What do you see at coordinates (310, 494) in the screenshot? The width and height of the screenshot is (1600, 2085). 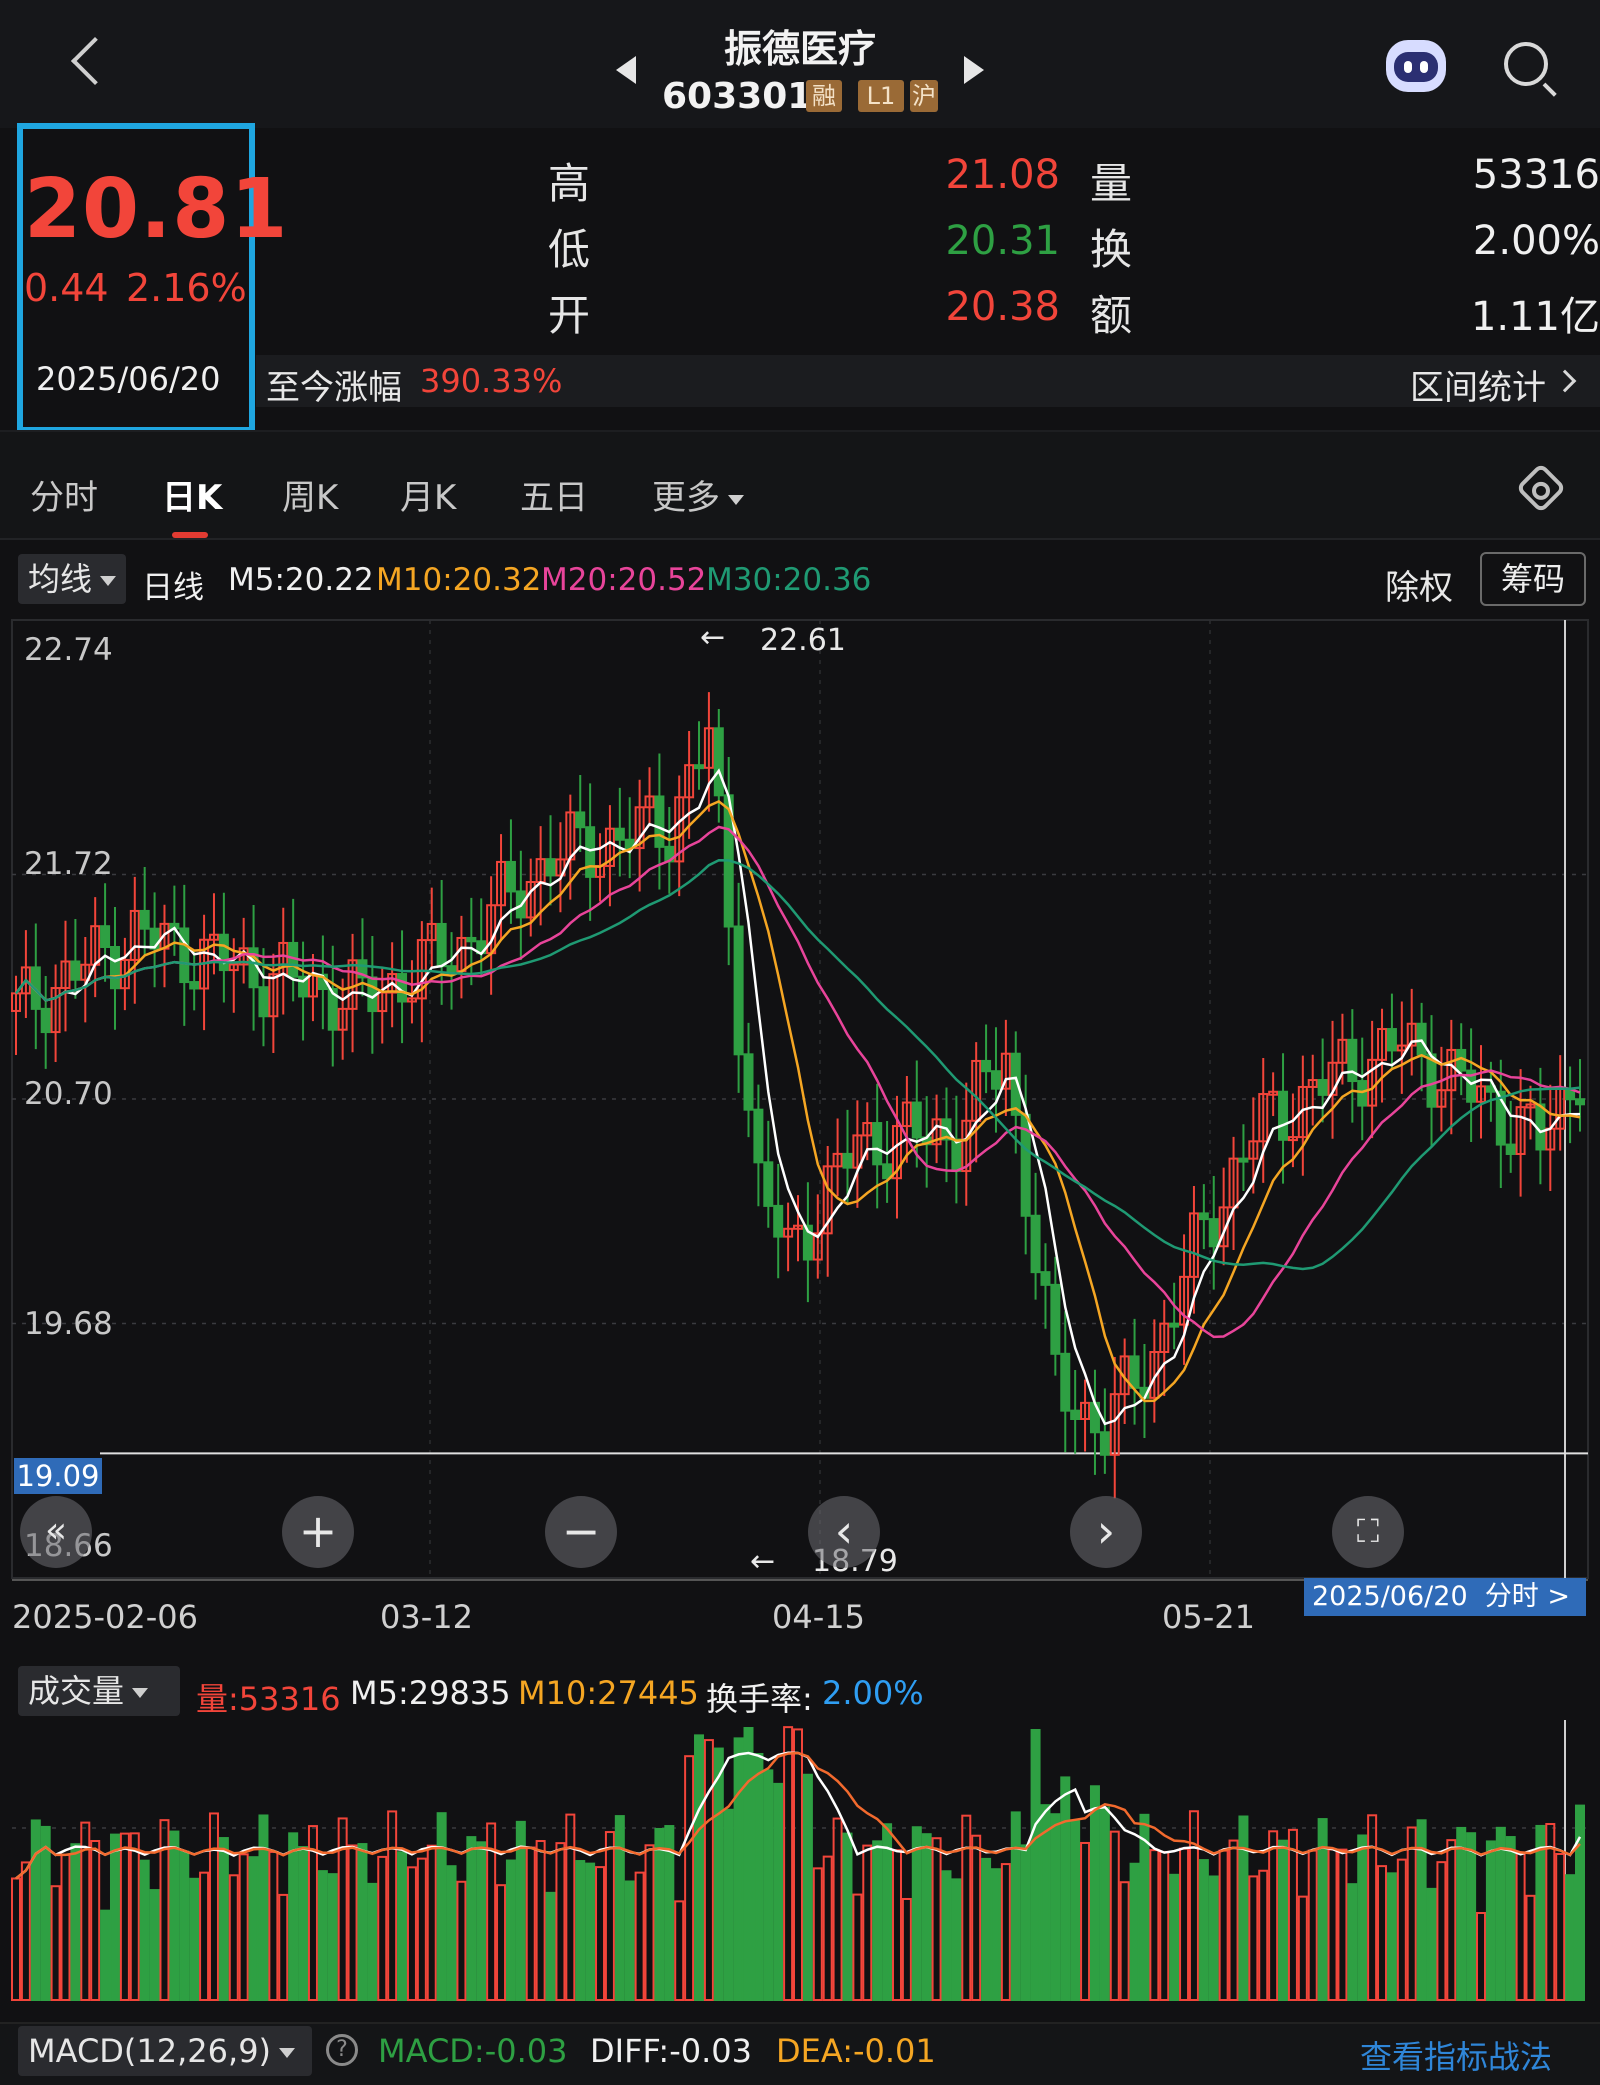 I see `tab-weekly-k: 周K` at bounding box center [310, 494].